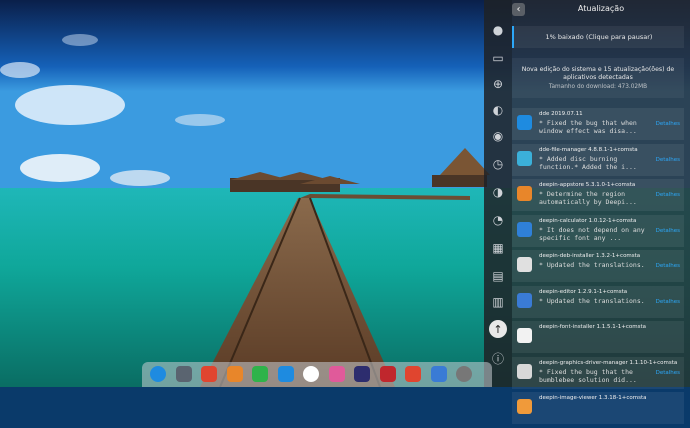 The height and width of the screenshot is (428, 690). I want to click on sound-icon: ◉, so click(498, 136).